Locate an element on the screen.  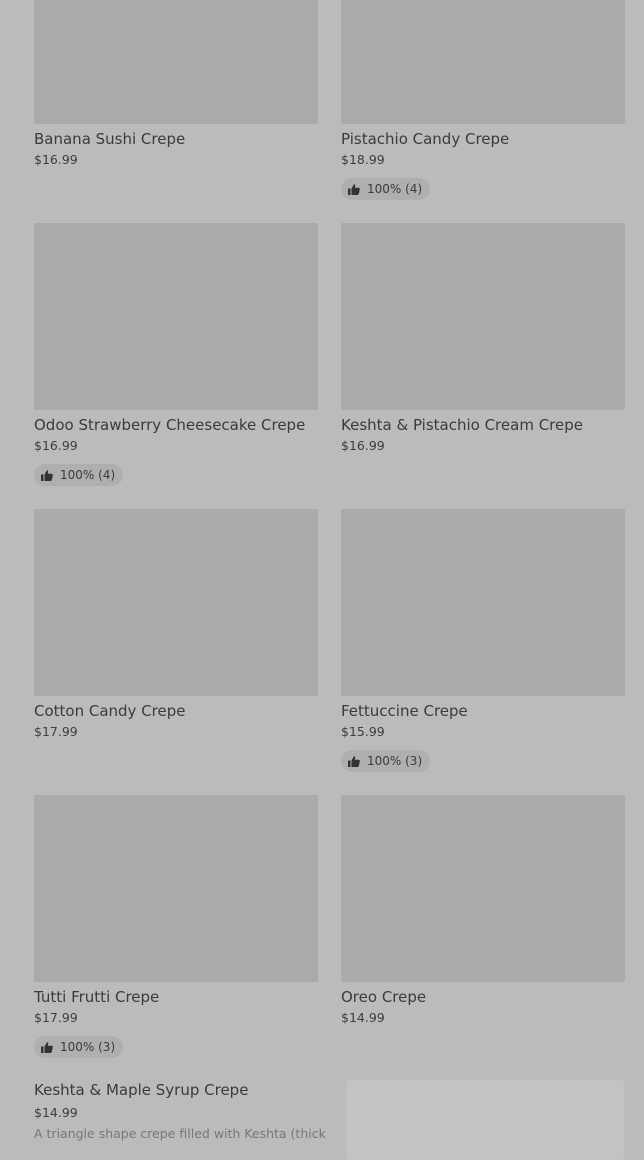
product-name: Odoo Strawberry Cheesecake Crepe is located at coordinates (176, 425).